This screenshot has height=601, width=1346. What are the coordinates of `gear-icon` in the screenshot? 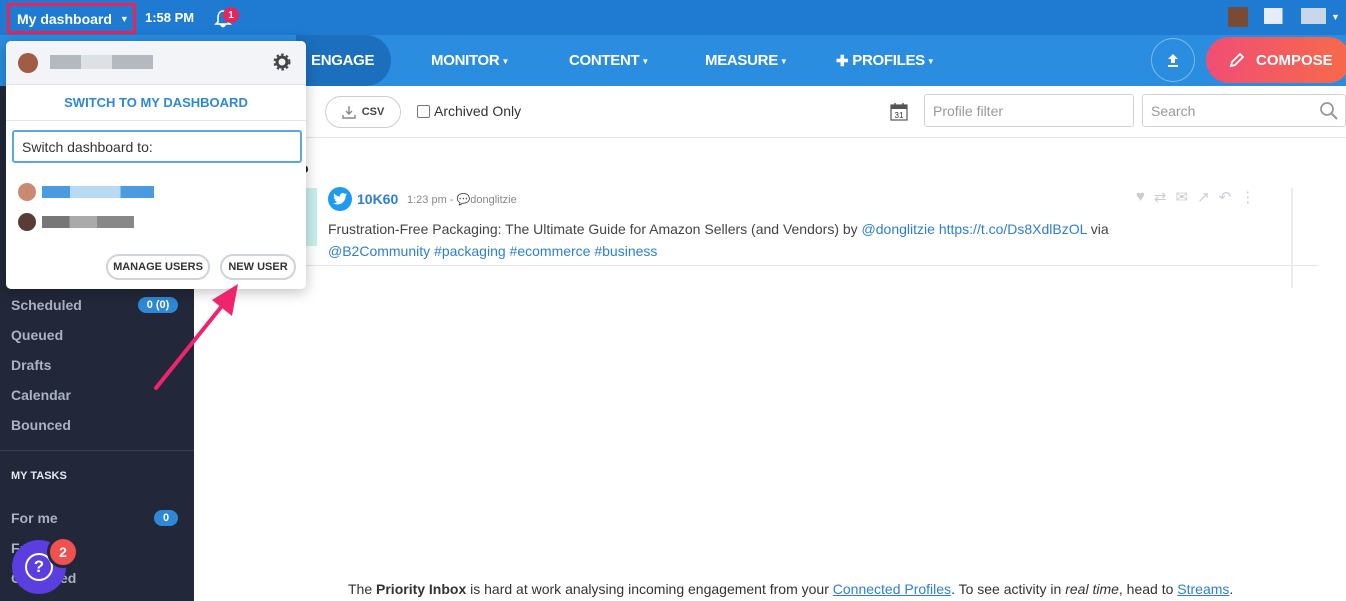 It's located at (282, 62).